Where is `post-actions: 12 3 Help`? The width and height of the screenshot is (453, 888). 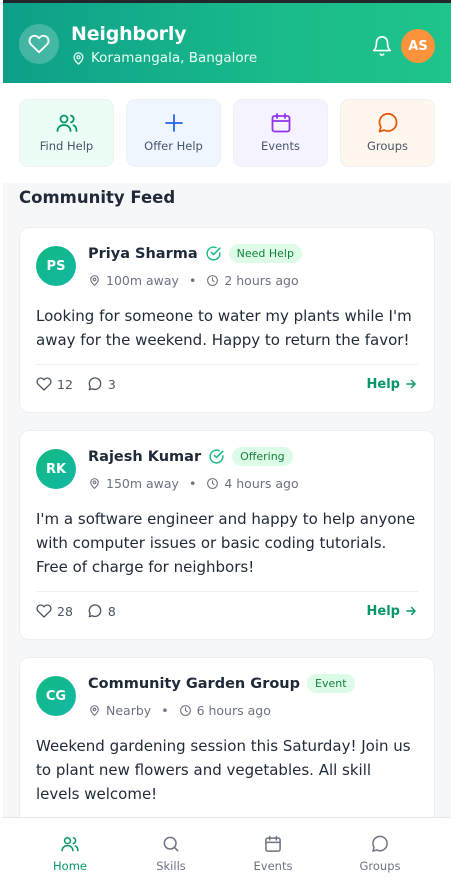
post-actions: 12 3 Help is located at coordinates (227, 384).